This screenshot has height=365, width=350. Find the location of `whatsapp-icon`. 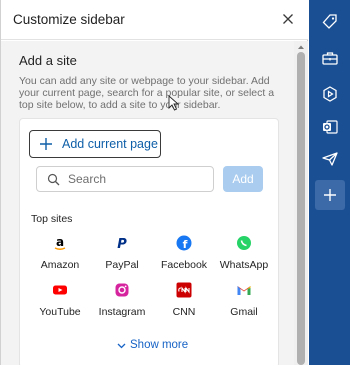

whatsapp-icon is located at coordinates (244, 243).